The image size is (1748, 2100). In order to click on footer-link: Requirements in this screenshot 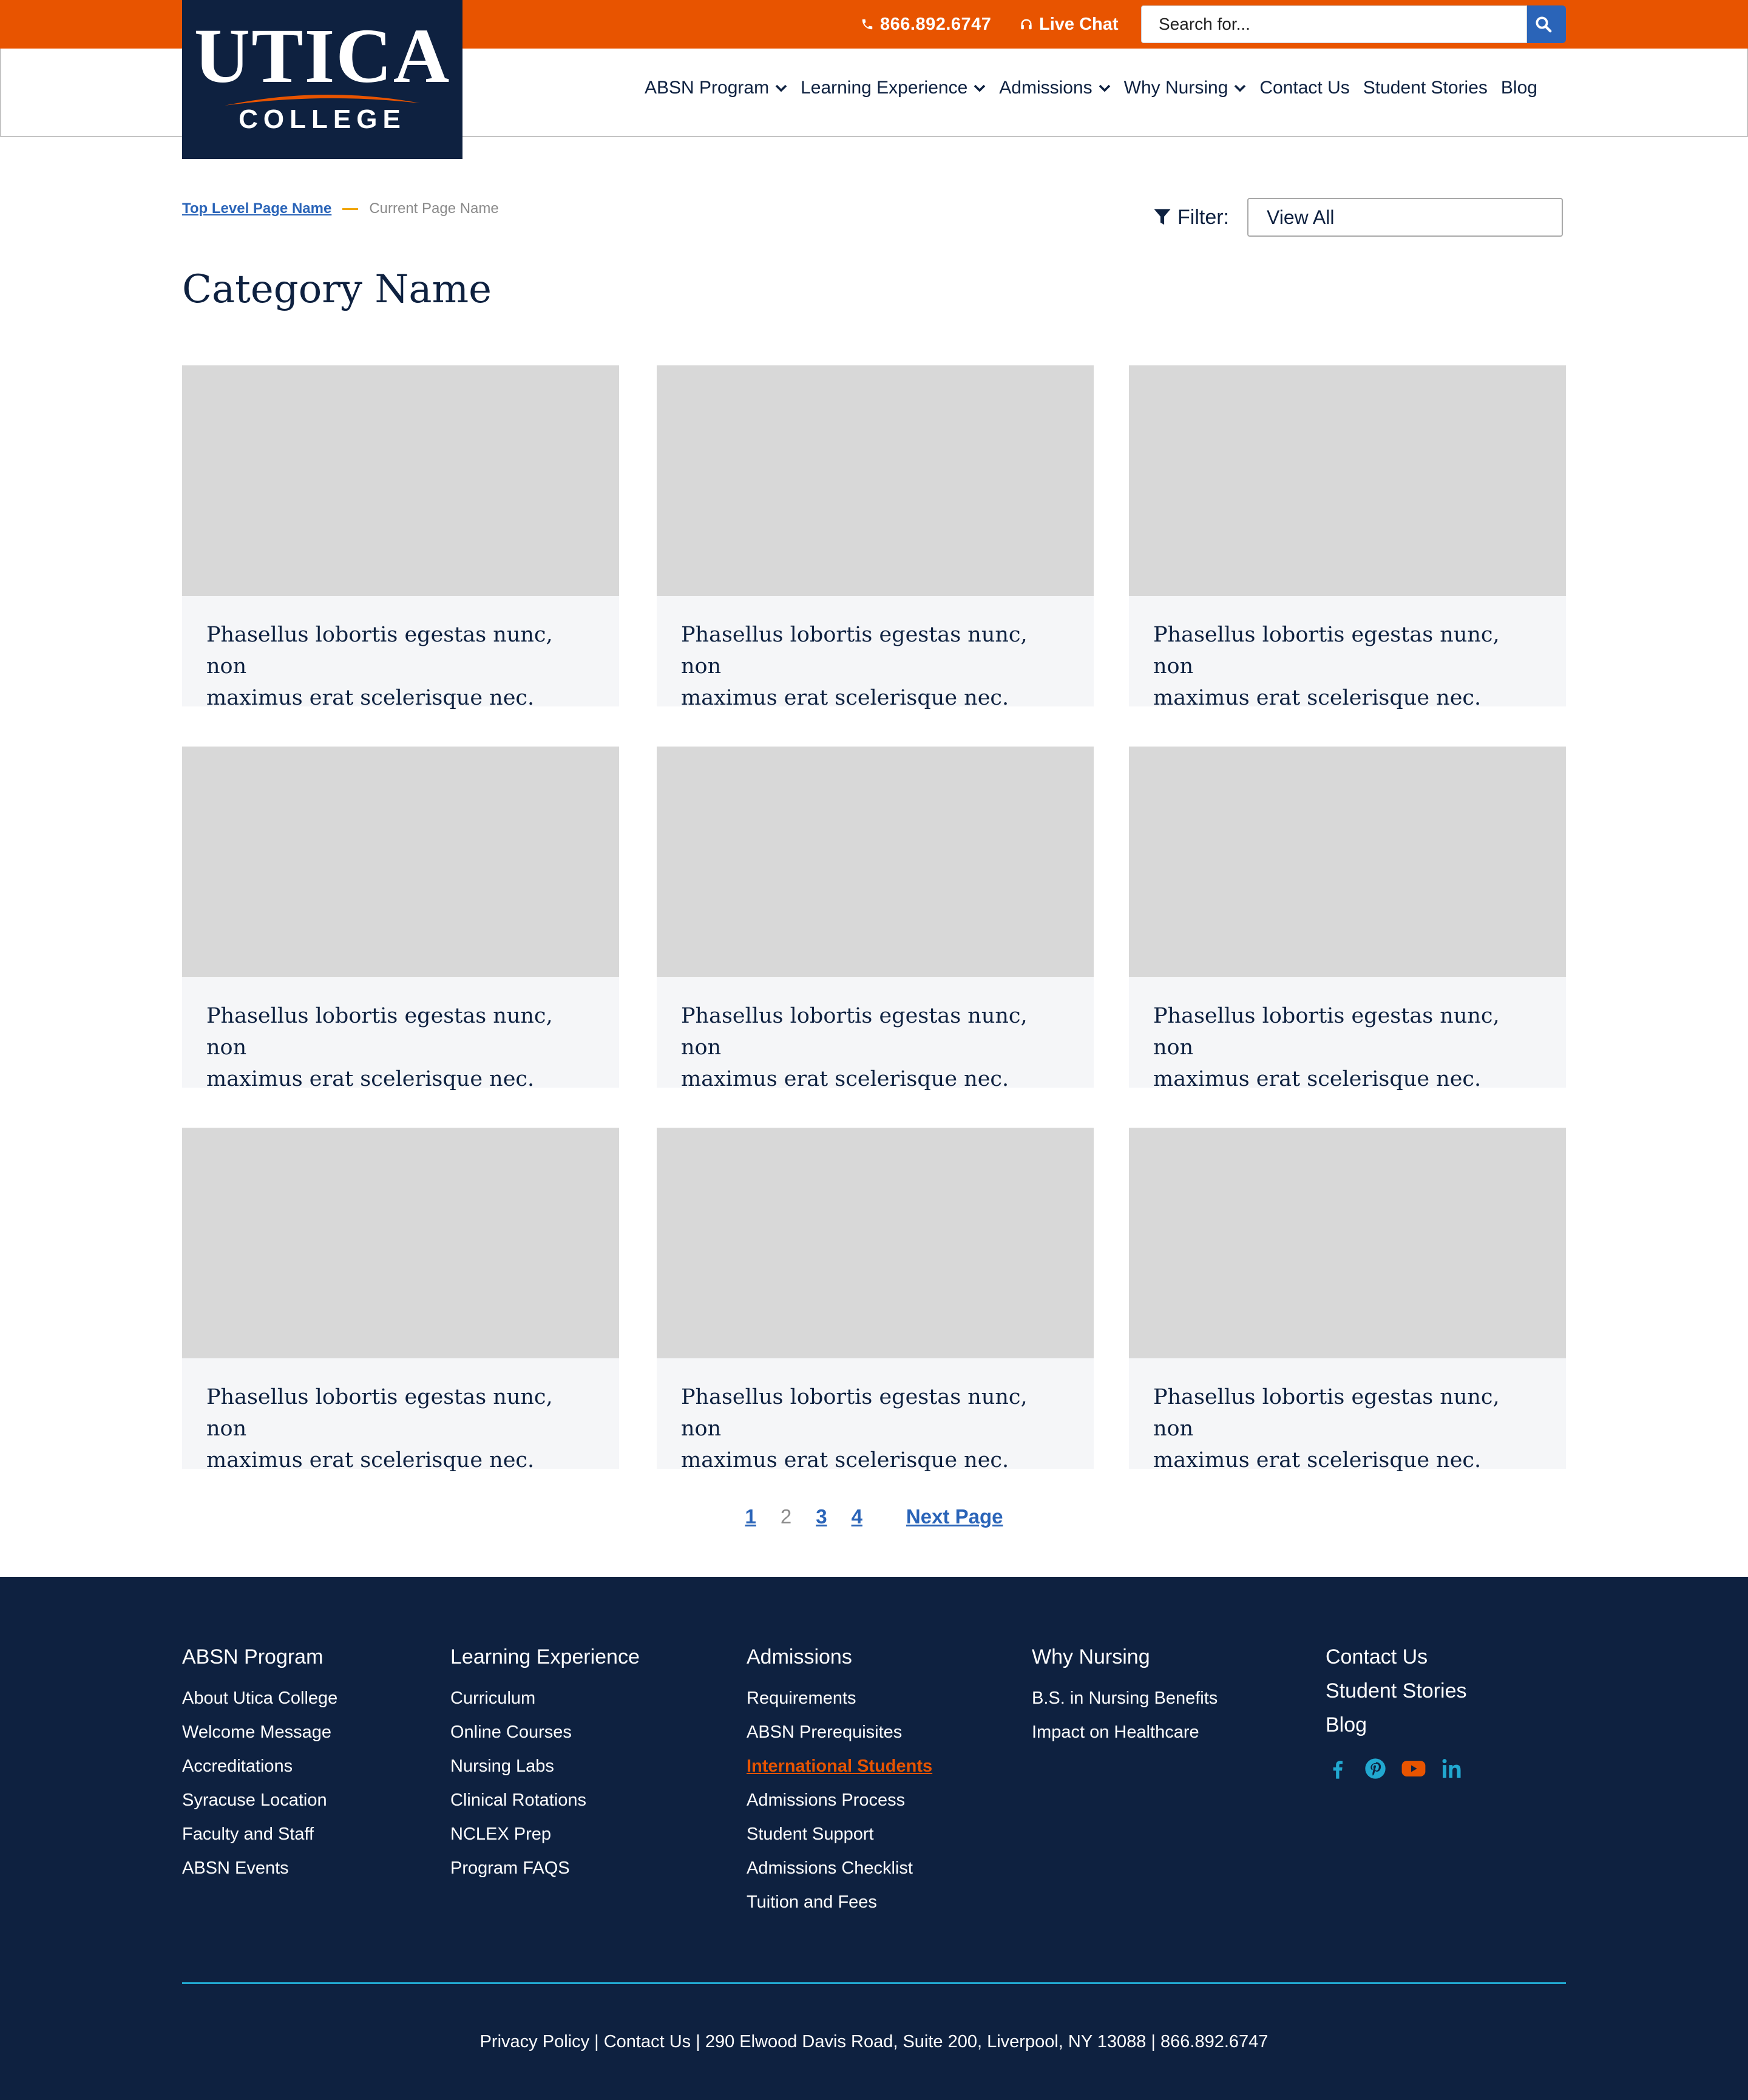, I will do `click(839, 1698)`.